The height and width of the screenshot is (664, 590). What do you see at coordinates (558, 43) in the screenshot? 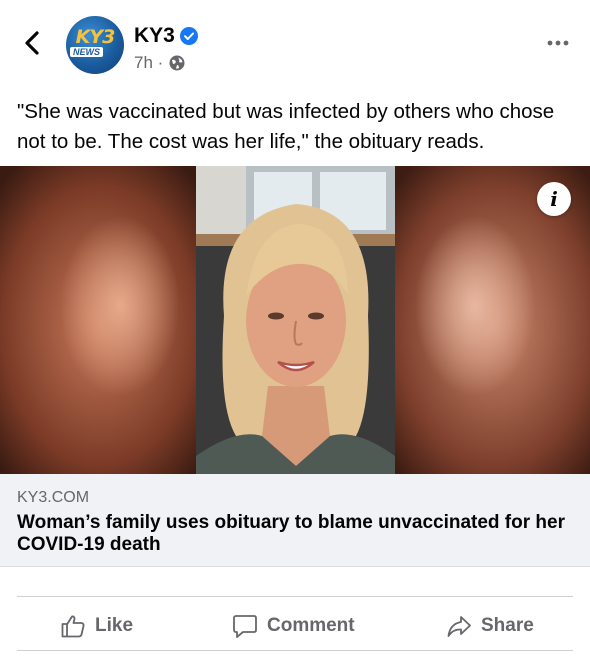
I see `more-options-icon` at bounding box center [558, 43].